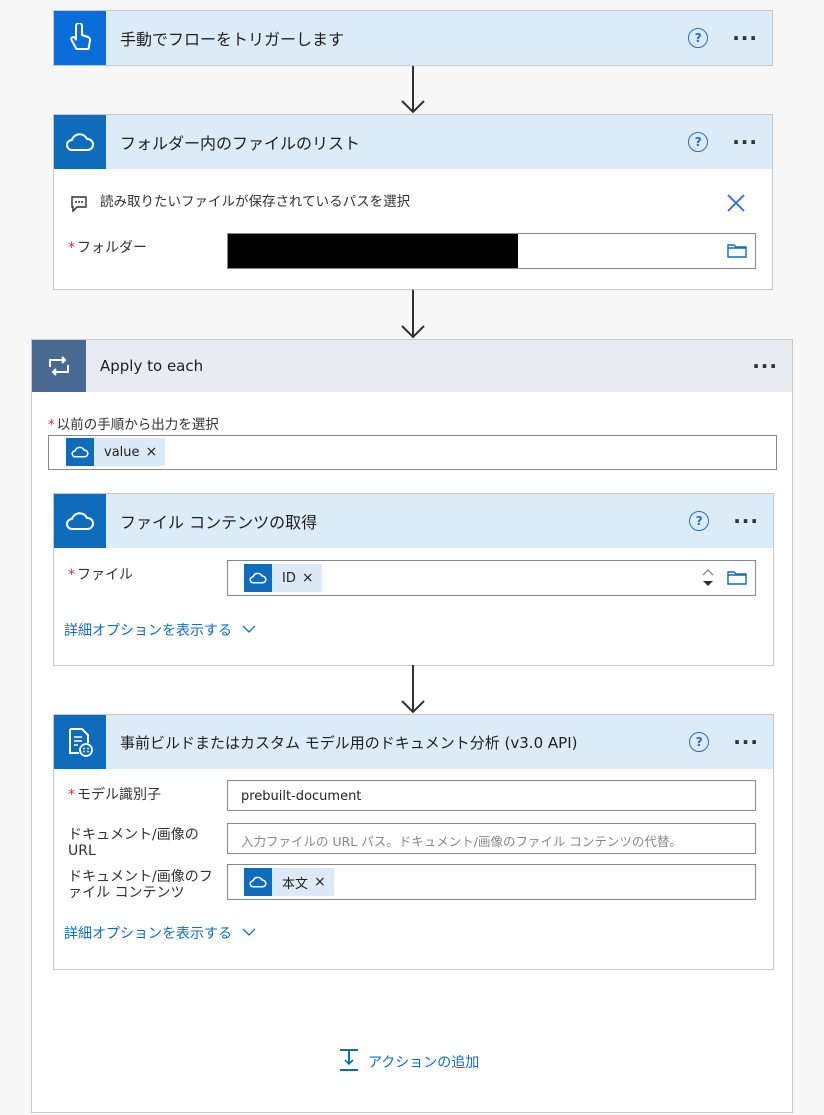 This screenshot has height=1115, width=824. Describe the element at coordinates (232, 39) in the screenshot. I see `trigger-card-title: 手動でフローをトリガーします` at that location.